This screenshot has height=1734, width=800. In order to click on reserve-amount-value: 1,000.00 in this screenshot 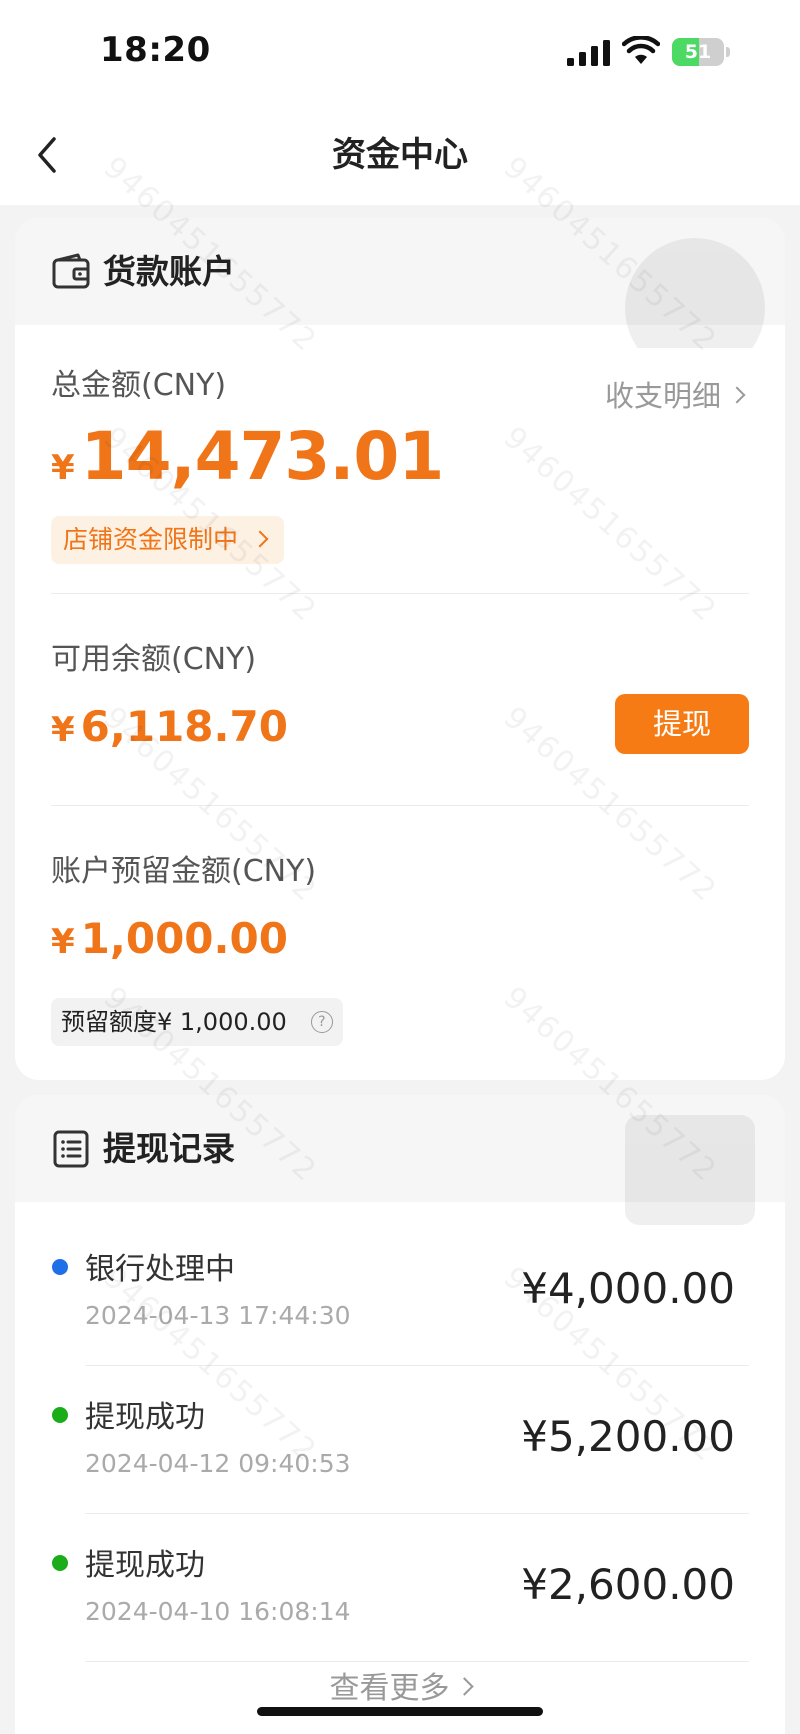, I will do `click(184, 938)`.